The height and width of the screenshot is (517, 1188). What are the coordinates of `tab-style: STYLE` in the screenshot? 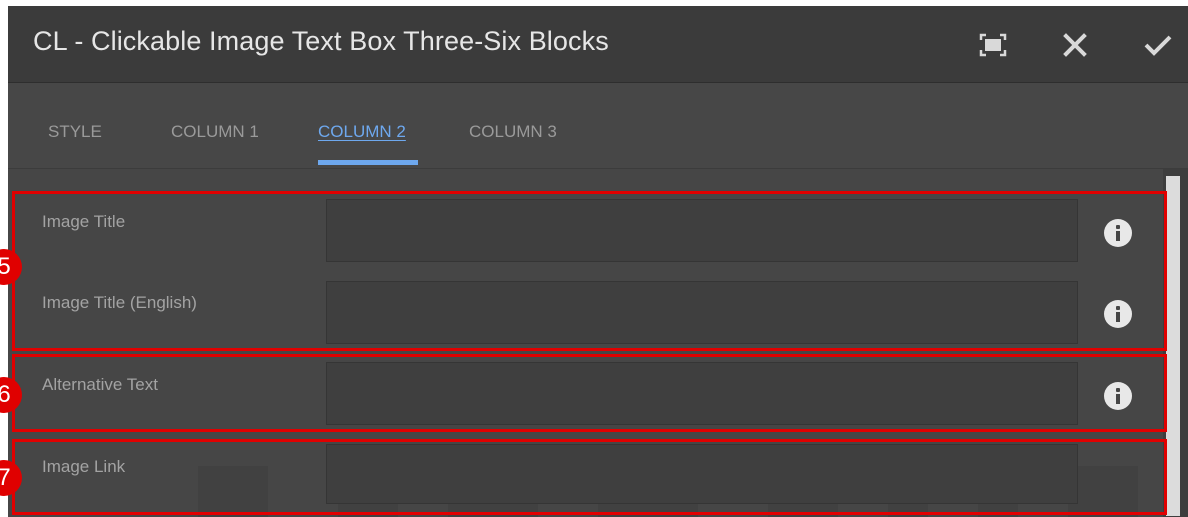 It's located at (75, 132).